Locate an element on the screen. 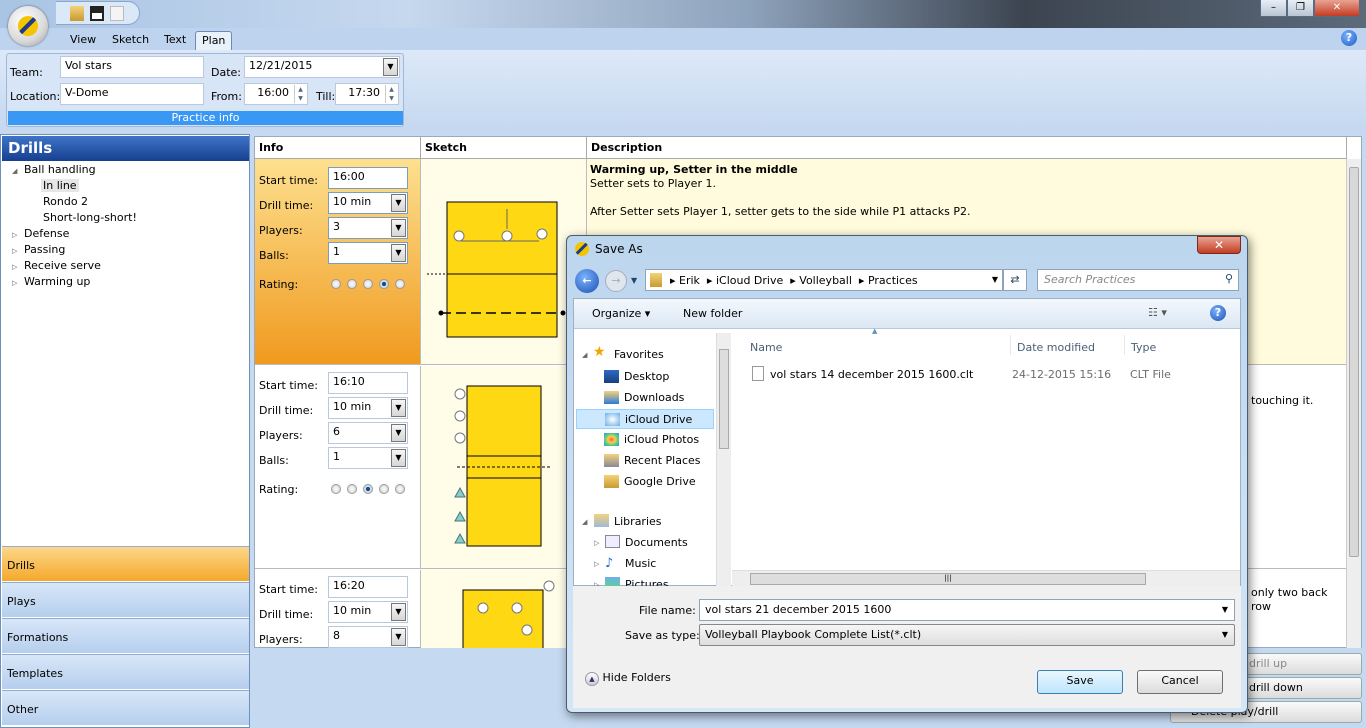 The image size is (1366, 728). vertical-scrollbar is located at coordinates (1353, 403).